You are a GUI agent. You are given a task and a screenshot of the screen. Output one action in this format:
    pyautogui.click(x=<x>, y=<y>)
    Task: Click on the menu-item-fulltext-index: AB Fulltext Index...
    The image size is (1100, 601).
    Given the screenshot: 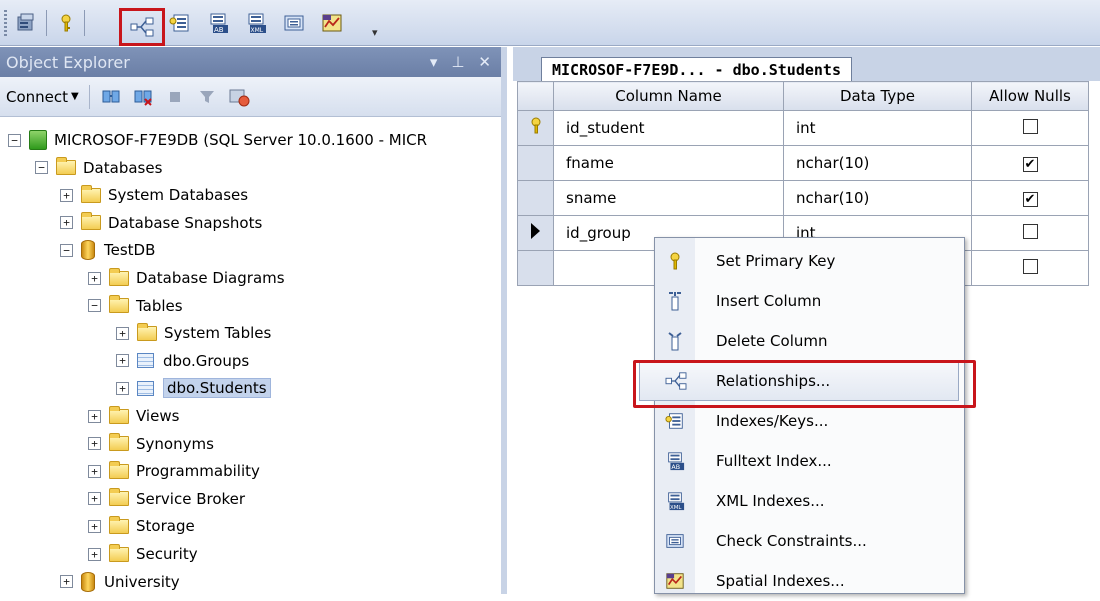 What is the action you would take?
    pyautogui.click(x=809, y=461)
    